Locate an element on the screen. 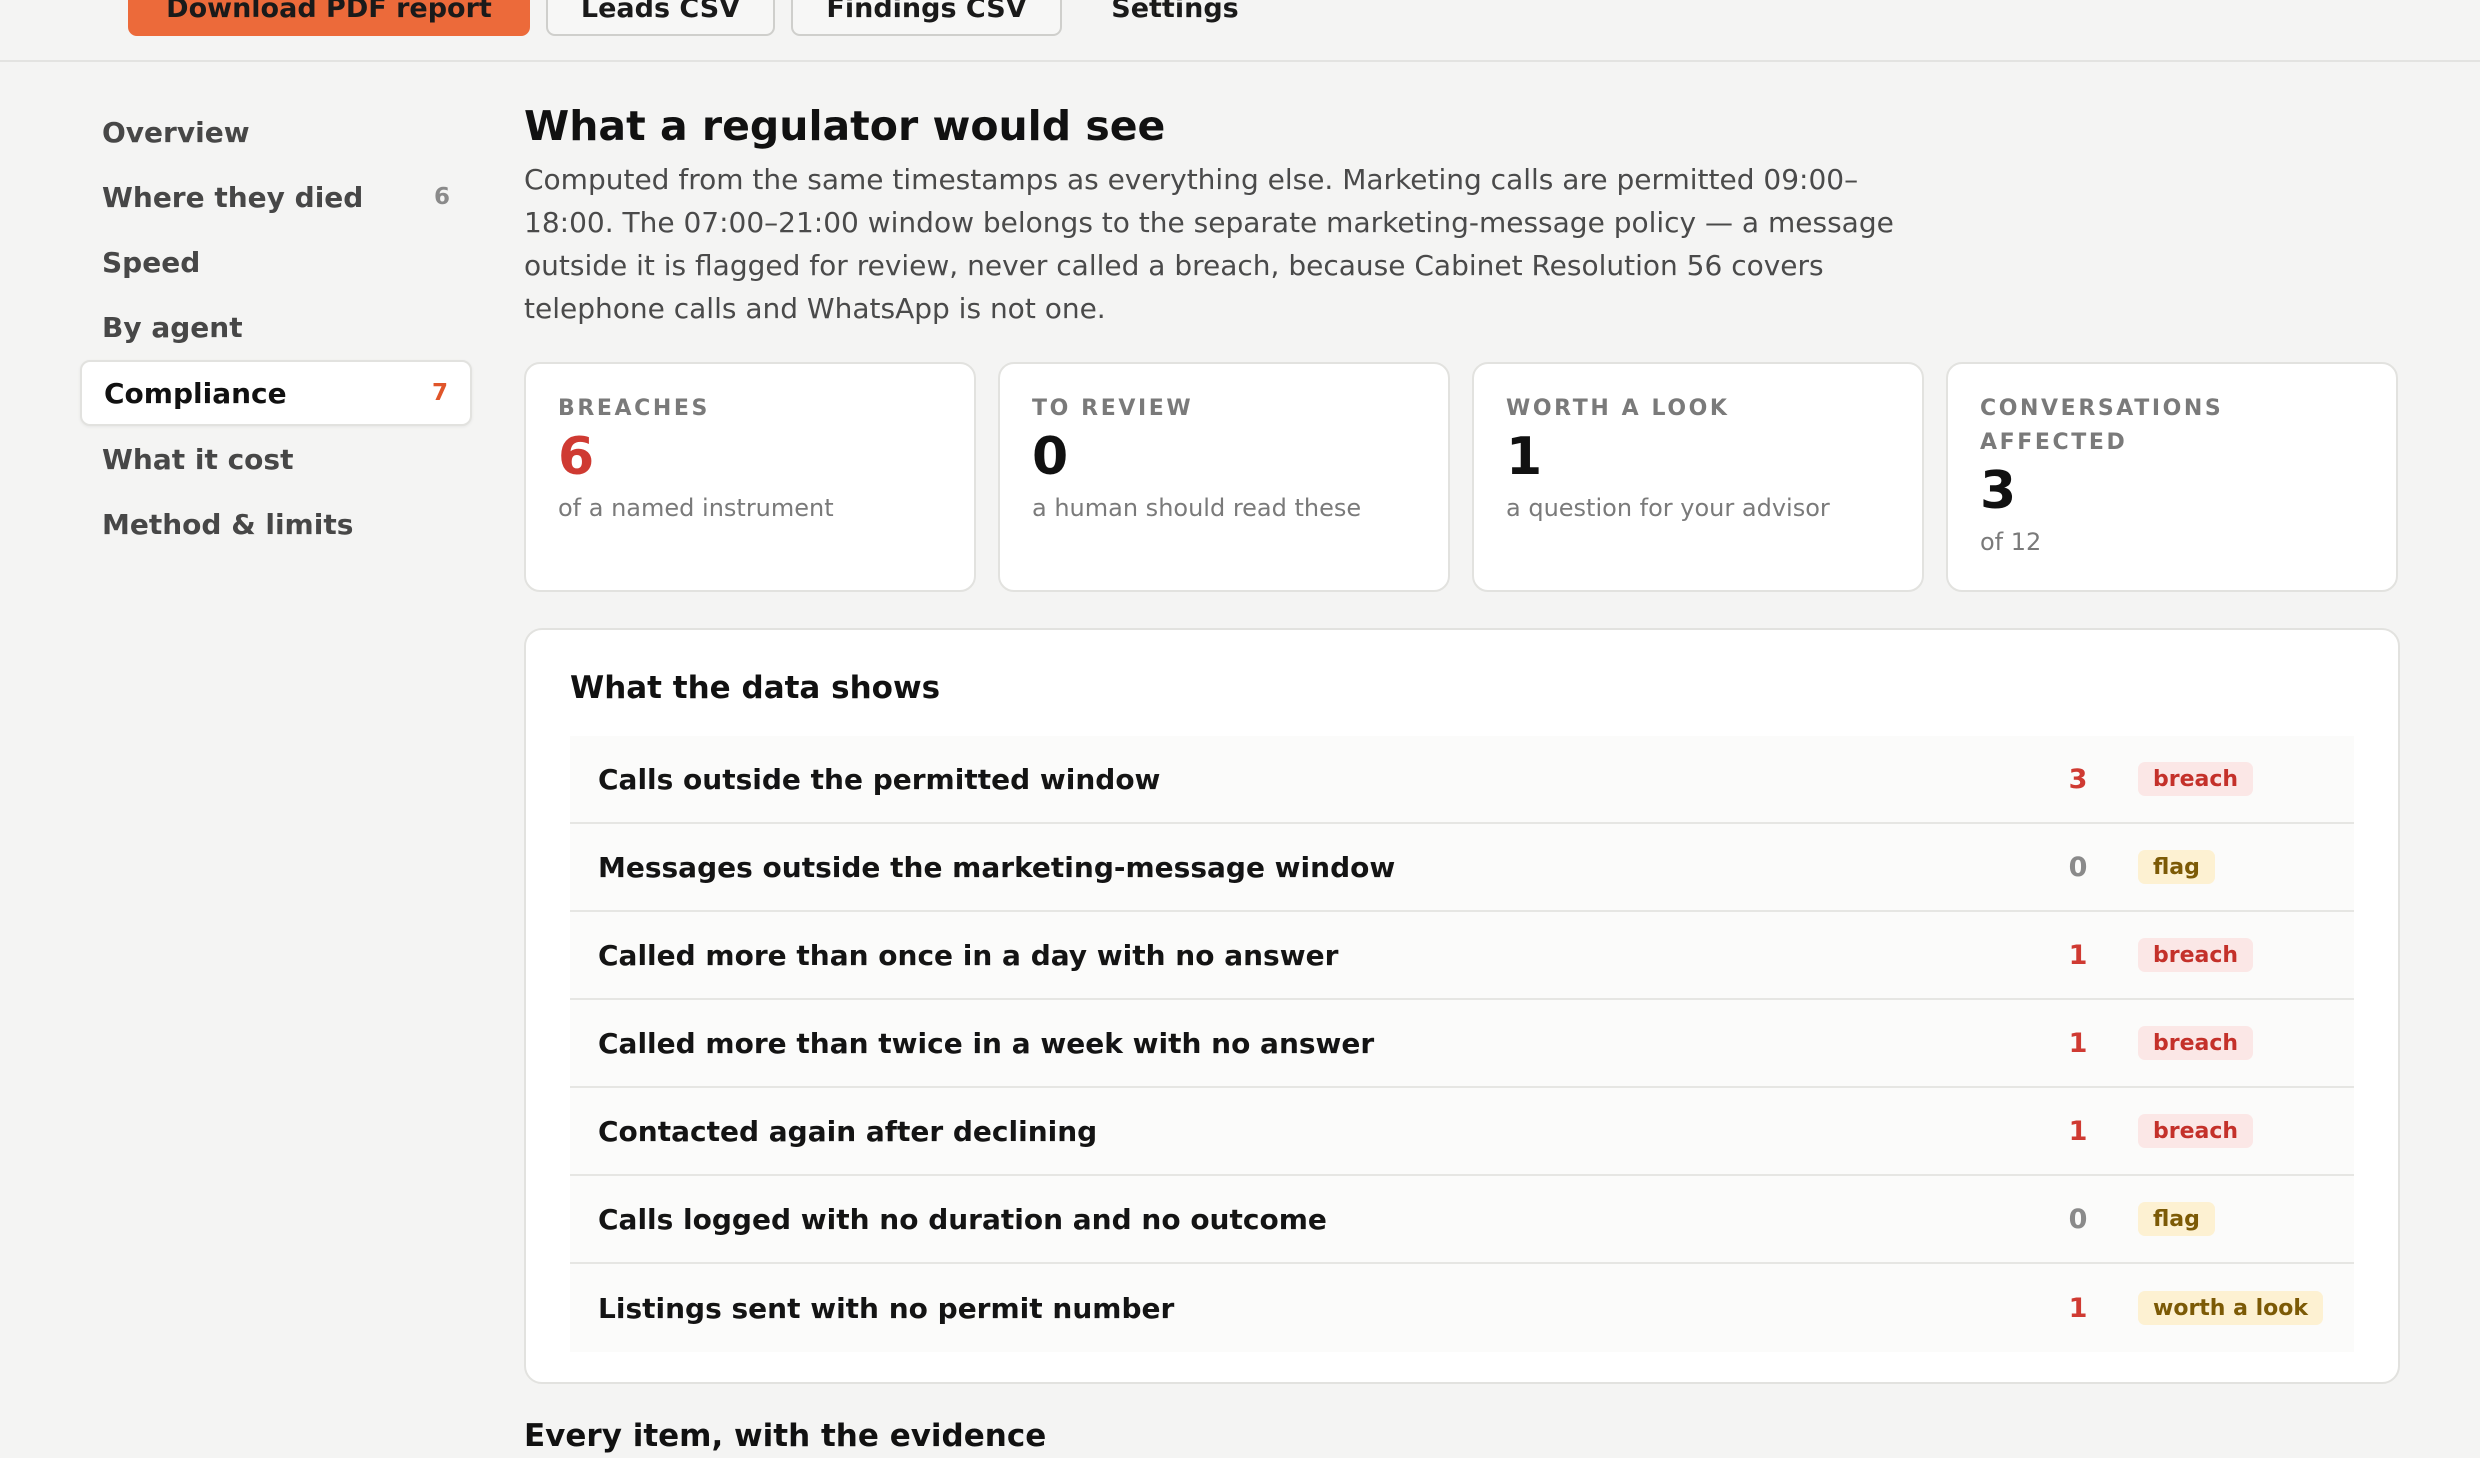 This screenshot has height=1458, width=2480. stat-subtext: of 12 is located at coordinates (2011, 542).